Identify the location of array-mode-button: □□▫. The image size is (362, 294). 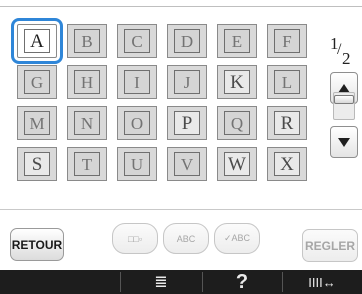
(135, 238).